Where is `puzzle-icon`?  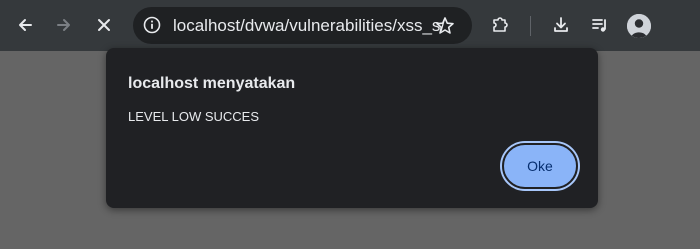 puzzle-icon is located at coordinates (500, 24).